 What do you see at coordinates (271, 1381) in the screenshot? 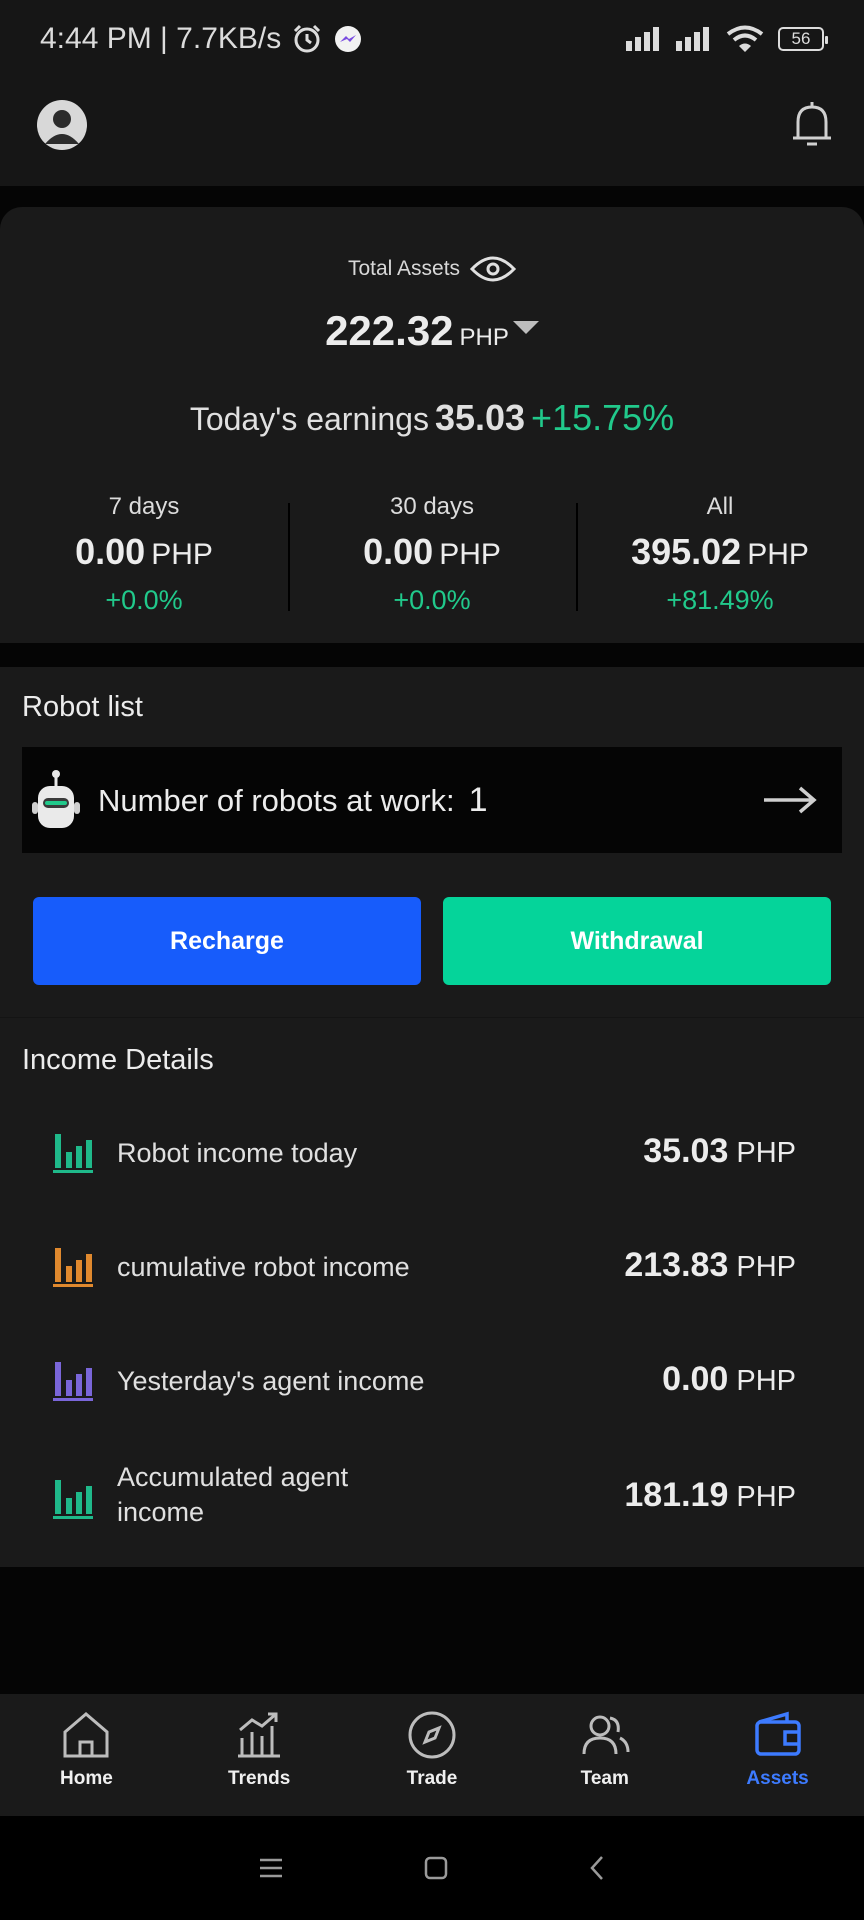
I see `income-label: Yesterday's agent income` at bounding box center [271, 1381].